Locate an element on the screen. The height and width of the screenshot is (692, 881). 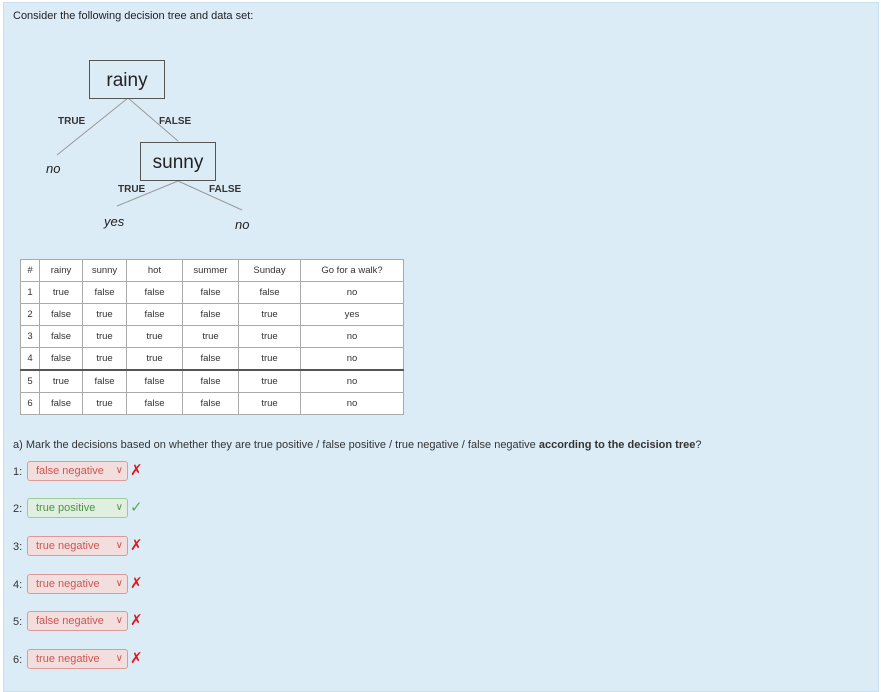
table-cell: yes is located at coordinates (352, 314).